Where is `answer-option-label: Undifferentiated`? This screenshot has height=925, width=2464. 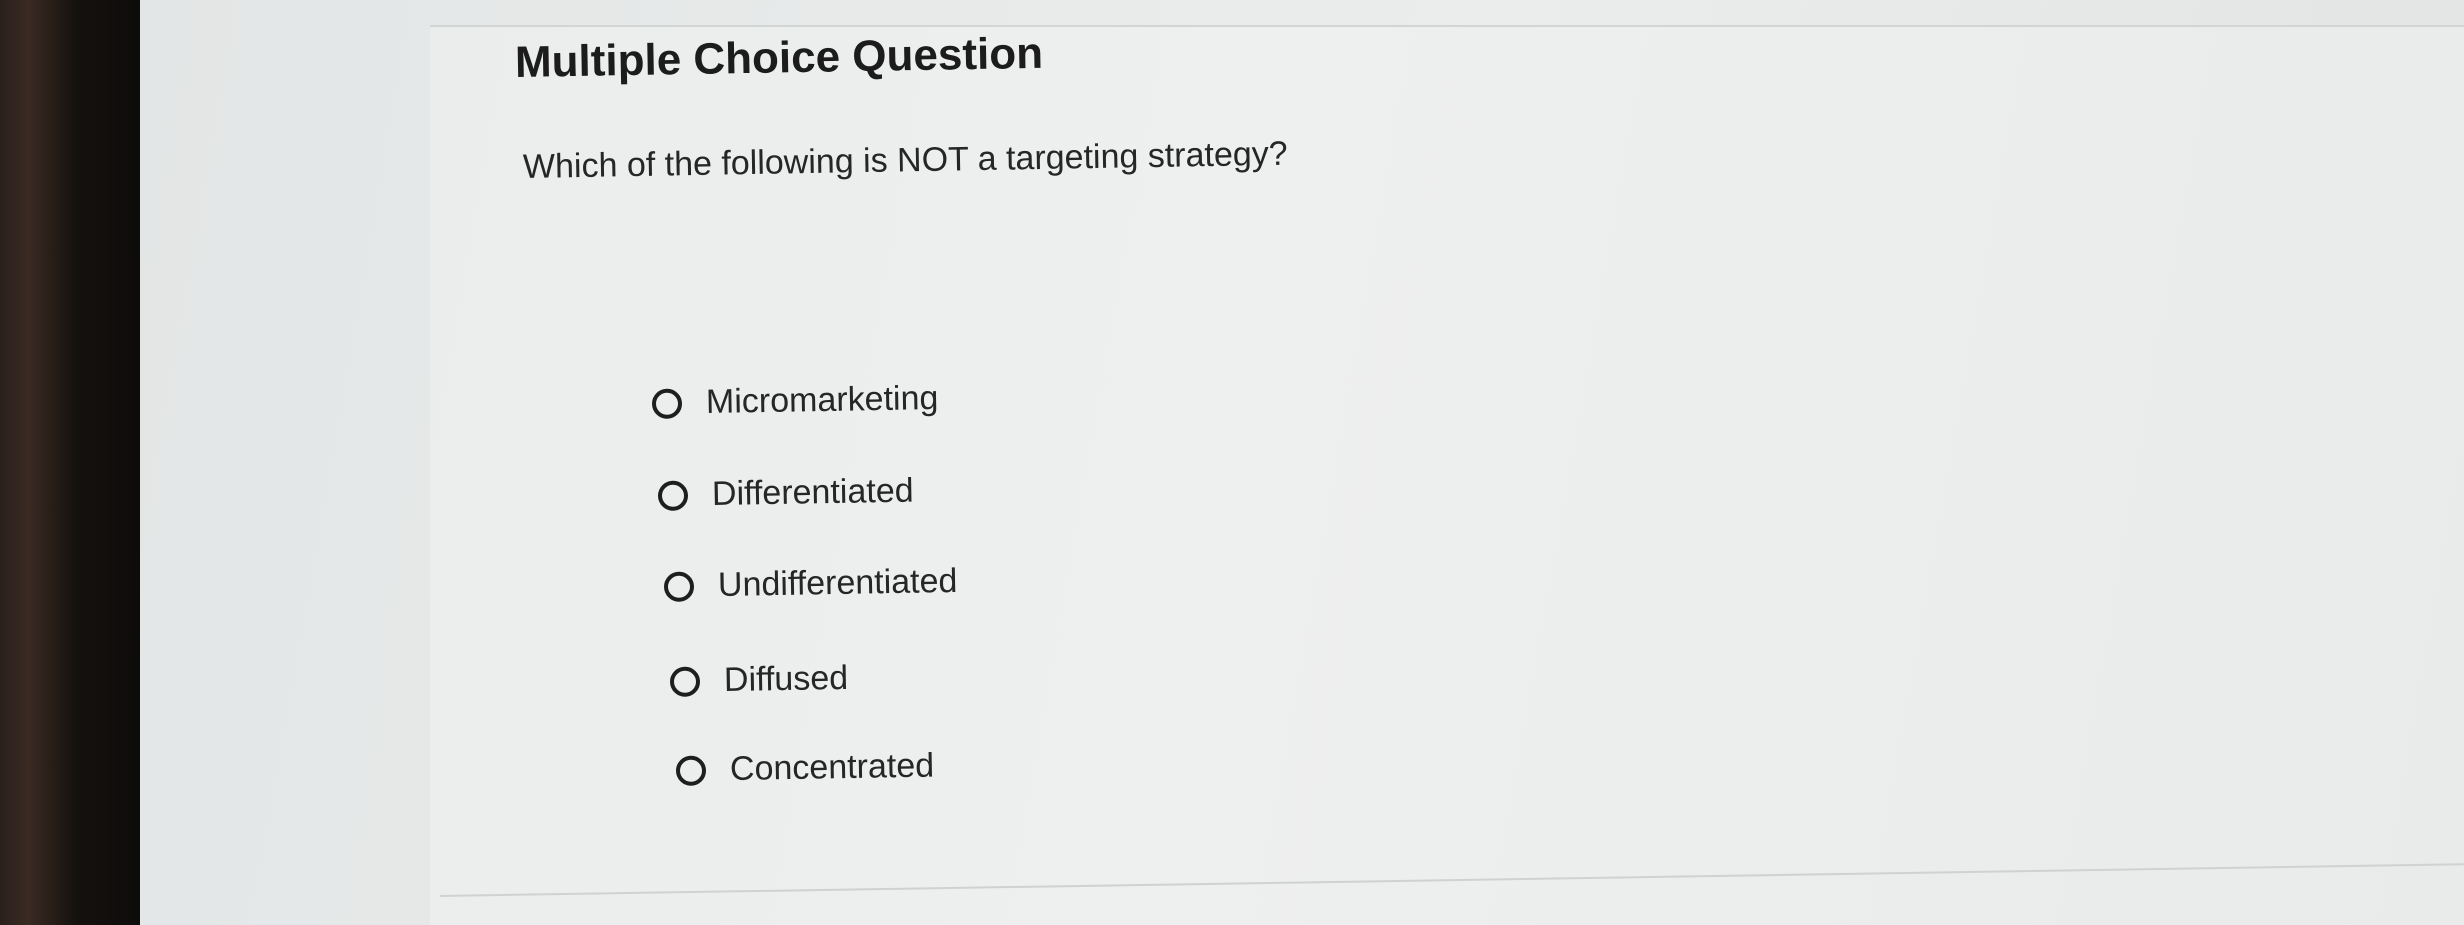
answer-option-label: Undifferentiated is located at coordinates (837, 583).